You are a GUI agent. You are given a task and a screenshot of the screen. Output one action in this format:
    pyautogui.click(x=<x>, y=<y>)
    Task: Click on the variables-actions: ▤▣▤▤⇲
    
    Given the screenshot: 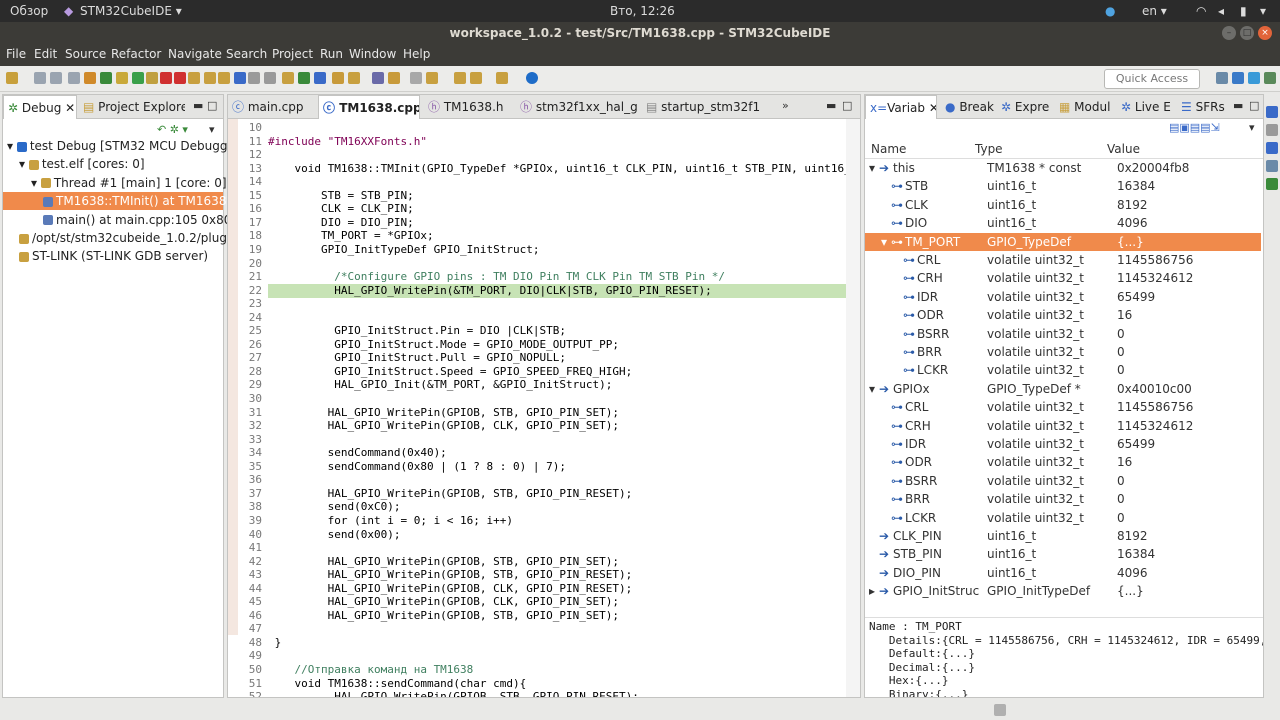 What is the action you would take?
    pyautogui.click(x=1194, y=127)
    